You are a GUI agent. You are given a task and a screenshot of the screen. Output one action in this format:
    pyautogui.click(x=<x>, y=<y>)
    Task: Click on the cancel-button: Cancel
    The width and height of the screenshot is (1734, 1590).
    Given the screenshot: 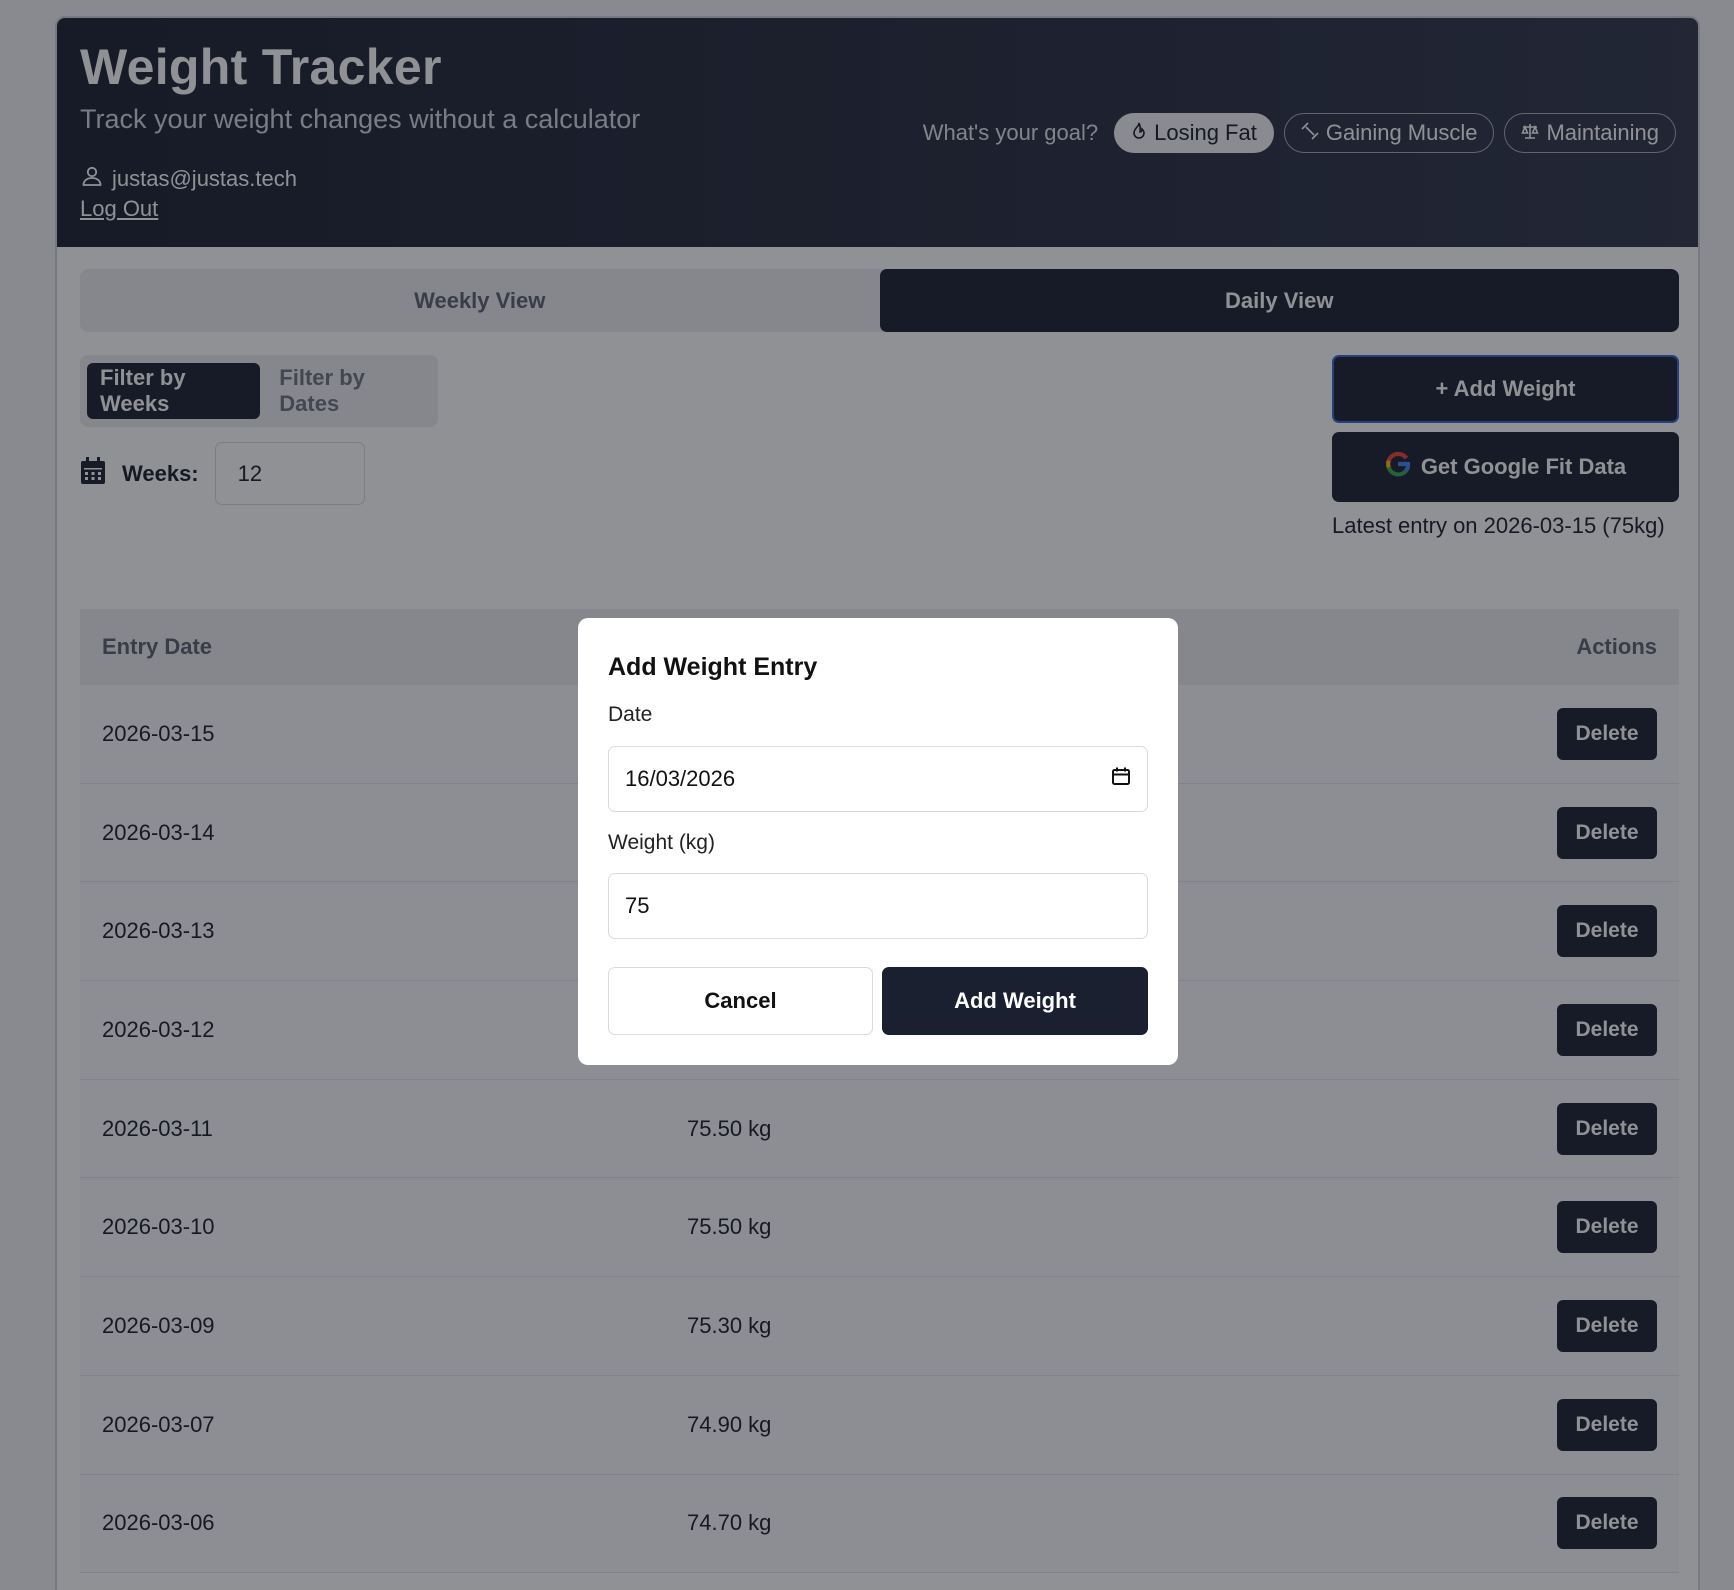 What is the action you would take?
    pyautogui.click(x=740, y=1001)
    